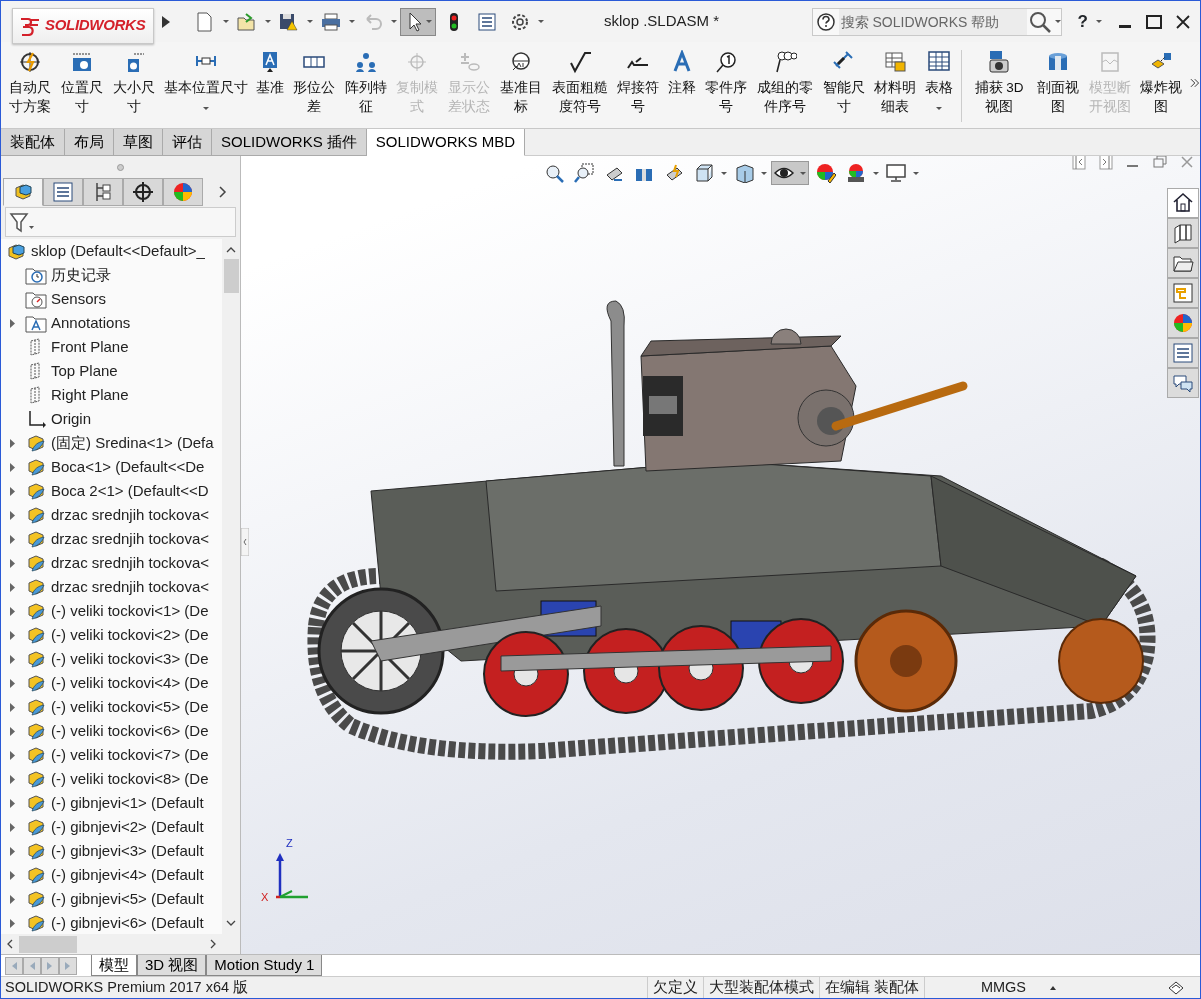 Image resolution: width=1201 pixels, height=999 pixels. I want to click on zoom-area-icon, so click(584, 173).